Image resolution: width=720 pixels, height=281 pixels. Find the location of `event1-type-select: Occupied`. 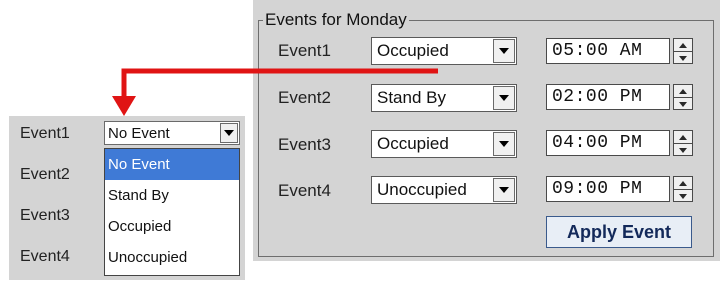

event1-type-select: Occupied is located at coordinates (444, 51).